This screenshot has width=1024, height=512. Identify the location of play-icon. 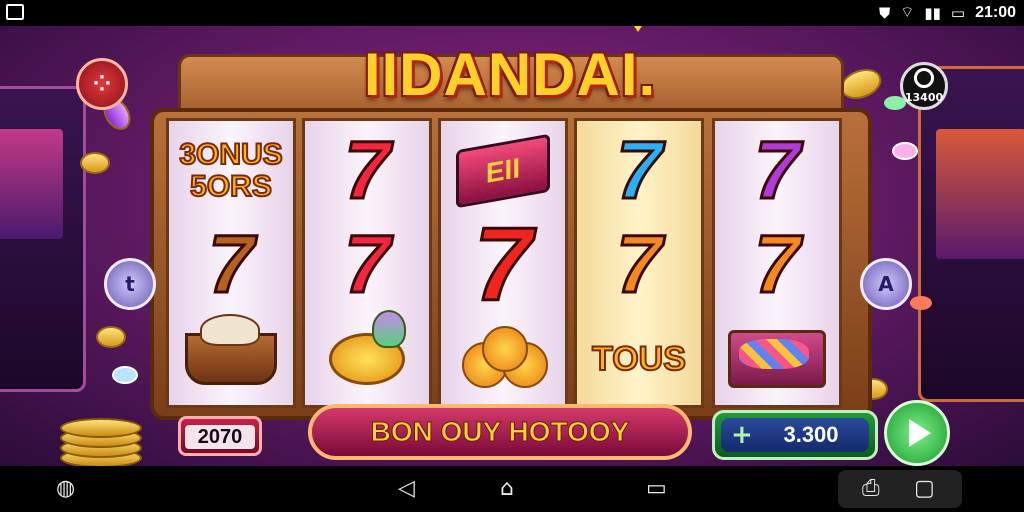
(920, 433).